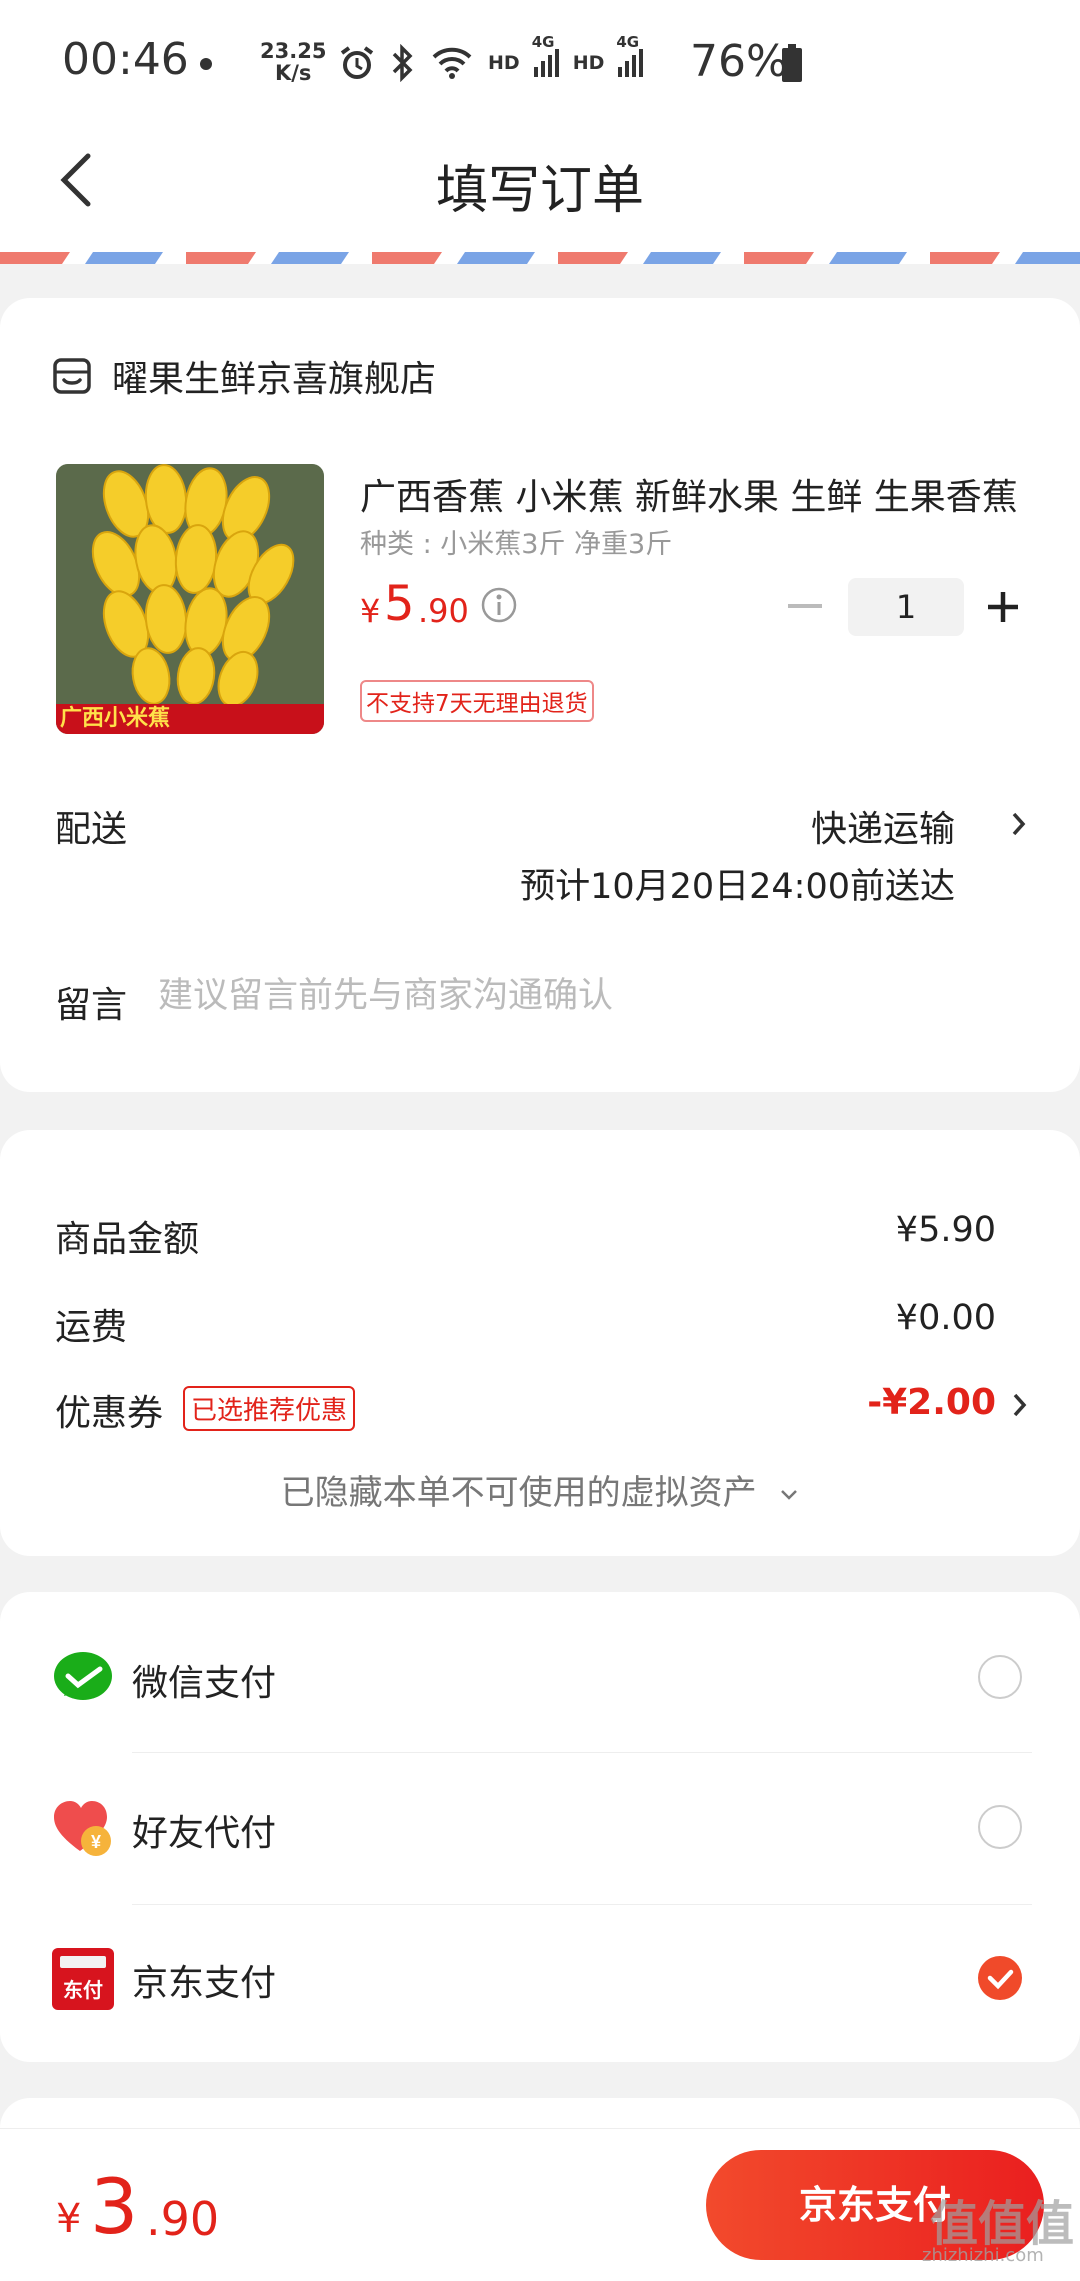  I want to click on network-speed-unit: K/s, so click(293, 73).